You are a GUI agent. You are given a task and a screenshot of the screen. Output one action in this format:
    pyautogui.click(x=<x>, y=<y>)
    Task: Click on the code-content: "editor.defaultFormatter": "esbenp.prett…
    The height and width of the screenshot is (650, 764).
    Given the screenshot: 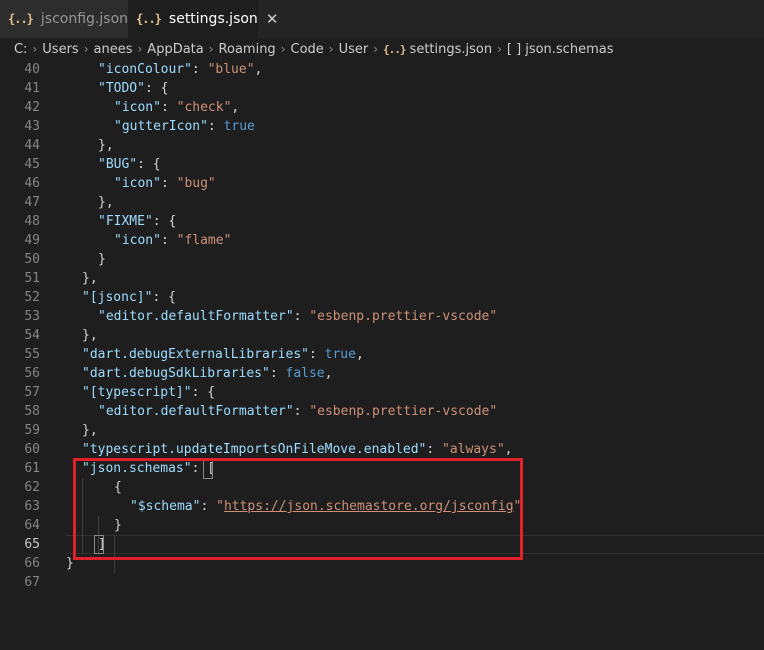 What is the action you would take?
    pyautogui.click(x=297, y=411)
    